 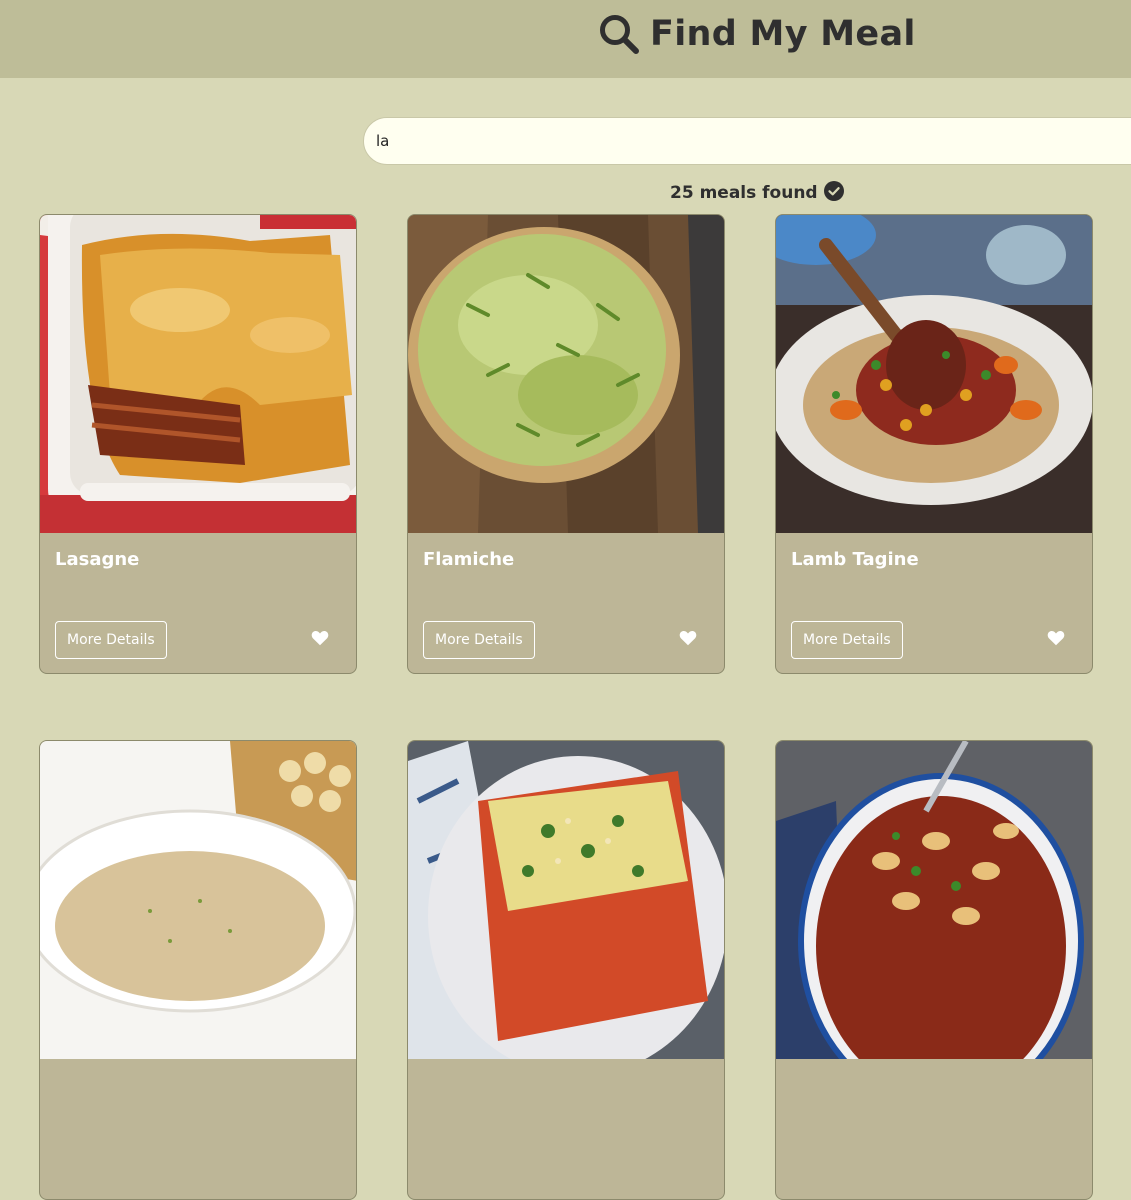 I want to click on app-title: Find My Meal, so click(x=783, y=34).